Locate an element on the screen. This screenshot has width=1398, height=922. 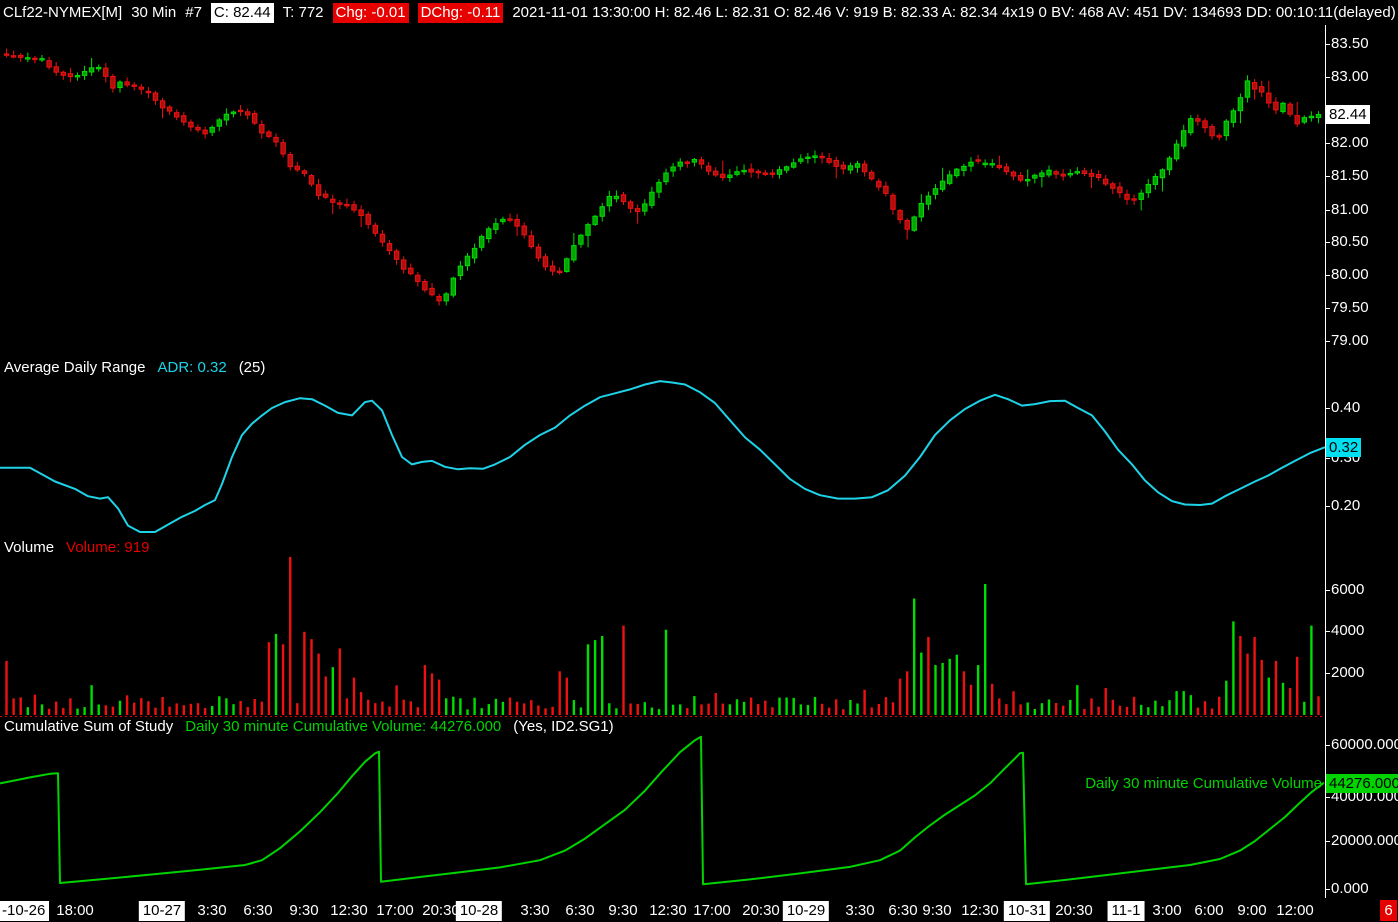
study-label-segment-0: Volume is located at coordinates (29, 547).